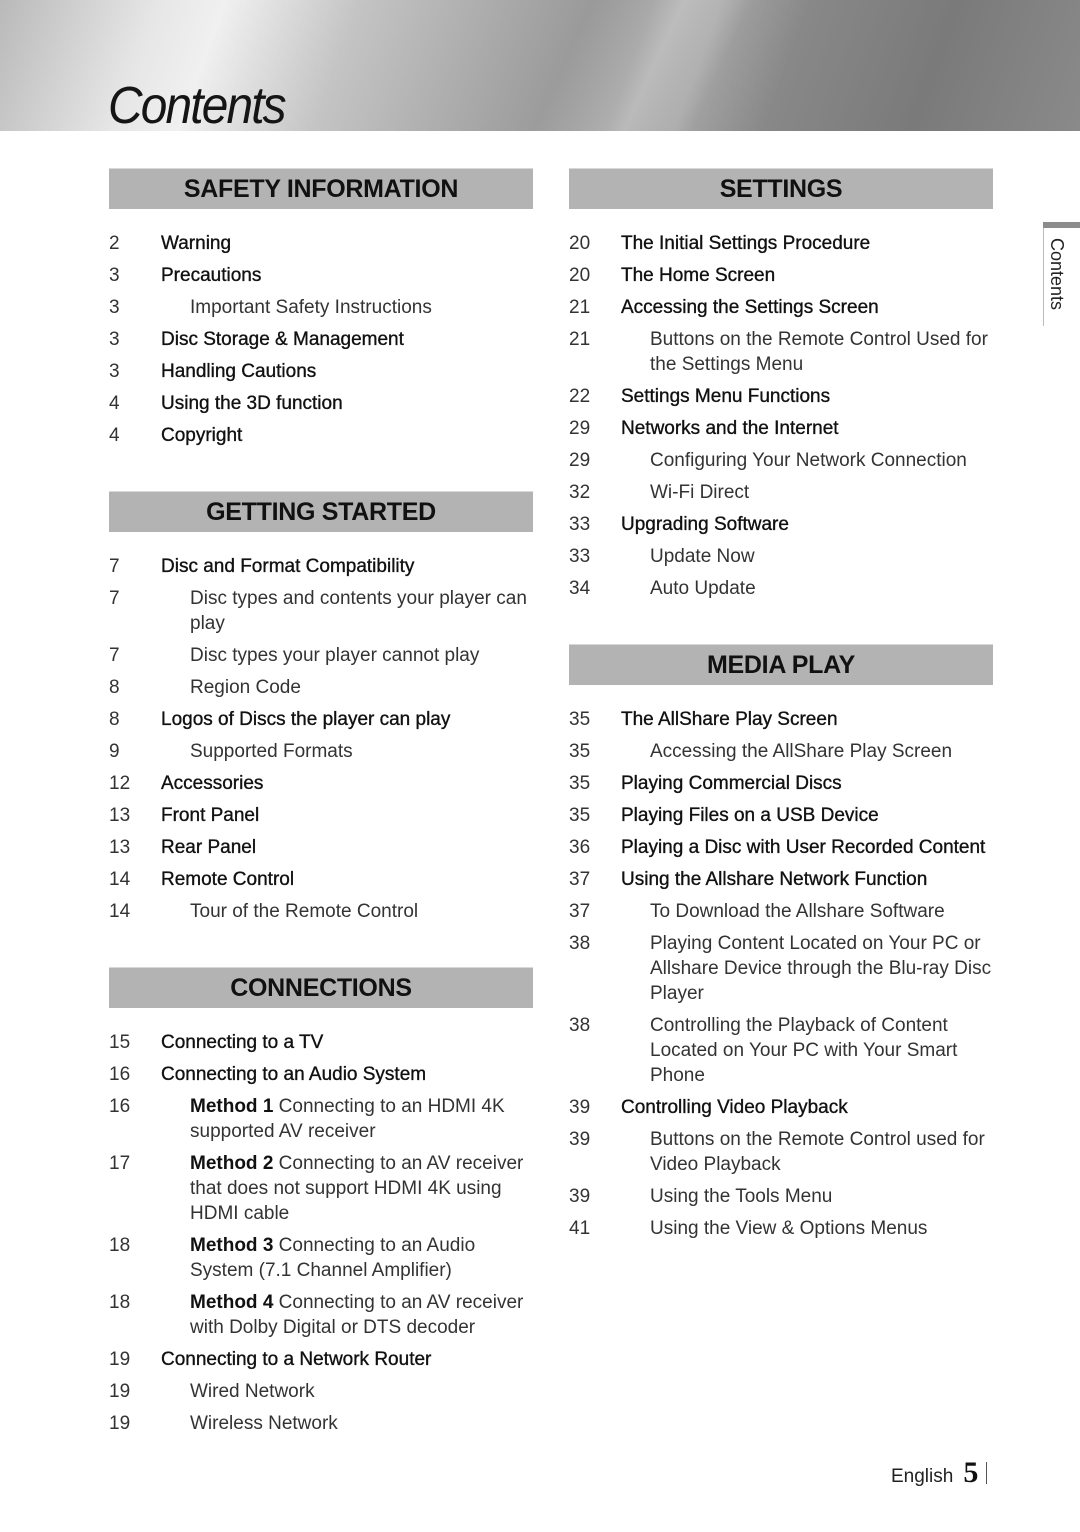 The height and width of the screenshot is (1532, 1080). What do you see at coordinates (781, 307) in the screenshot?
I see `toc-entry: 21 Accessing the Settings Screen` at bounding box center [781, 307].